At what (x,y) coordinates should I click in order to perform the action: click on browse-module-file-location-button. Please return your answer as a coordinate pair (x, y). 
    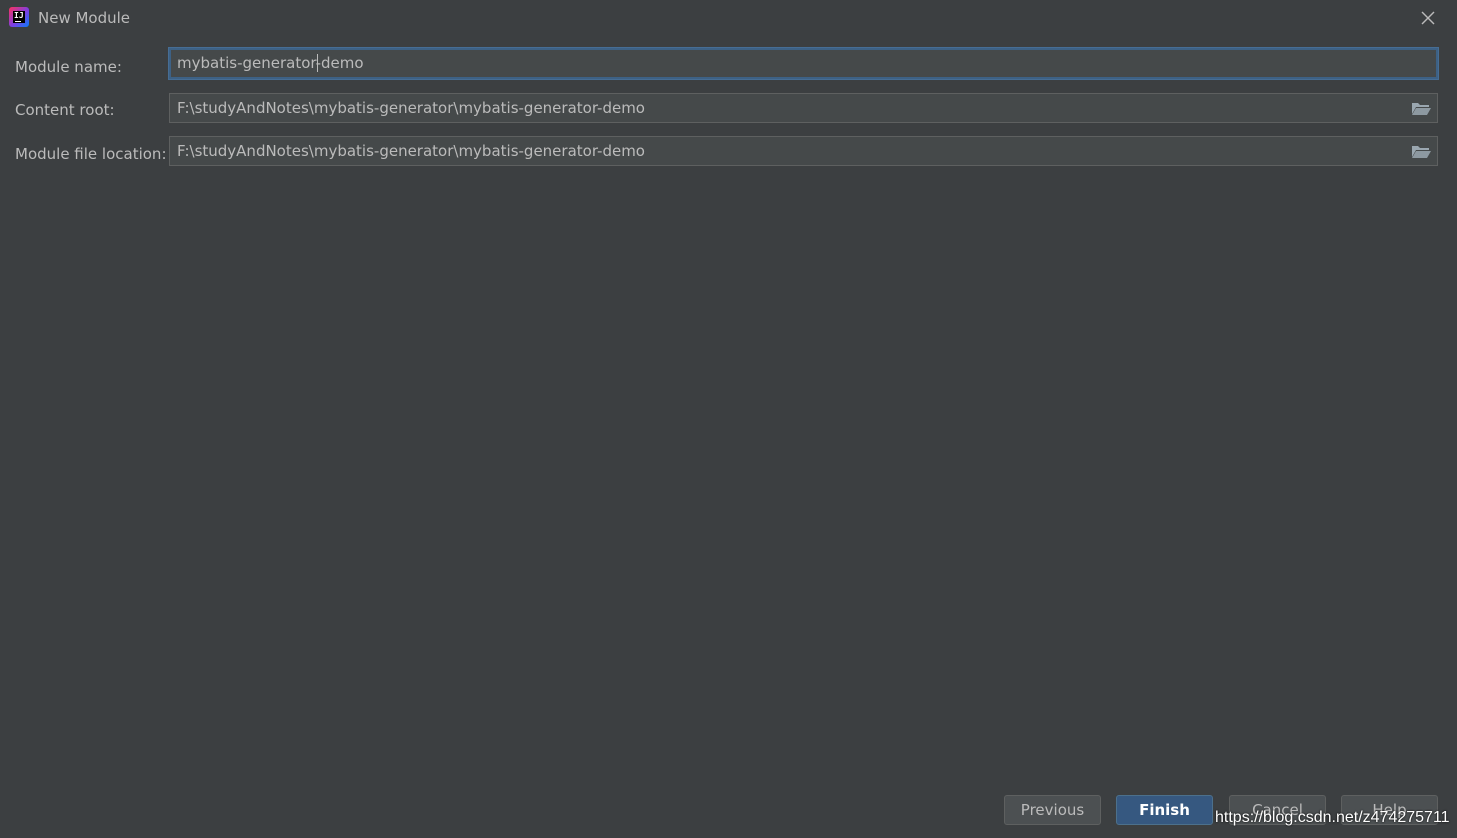
    Looking at the image, I should click on (1421, 151).